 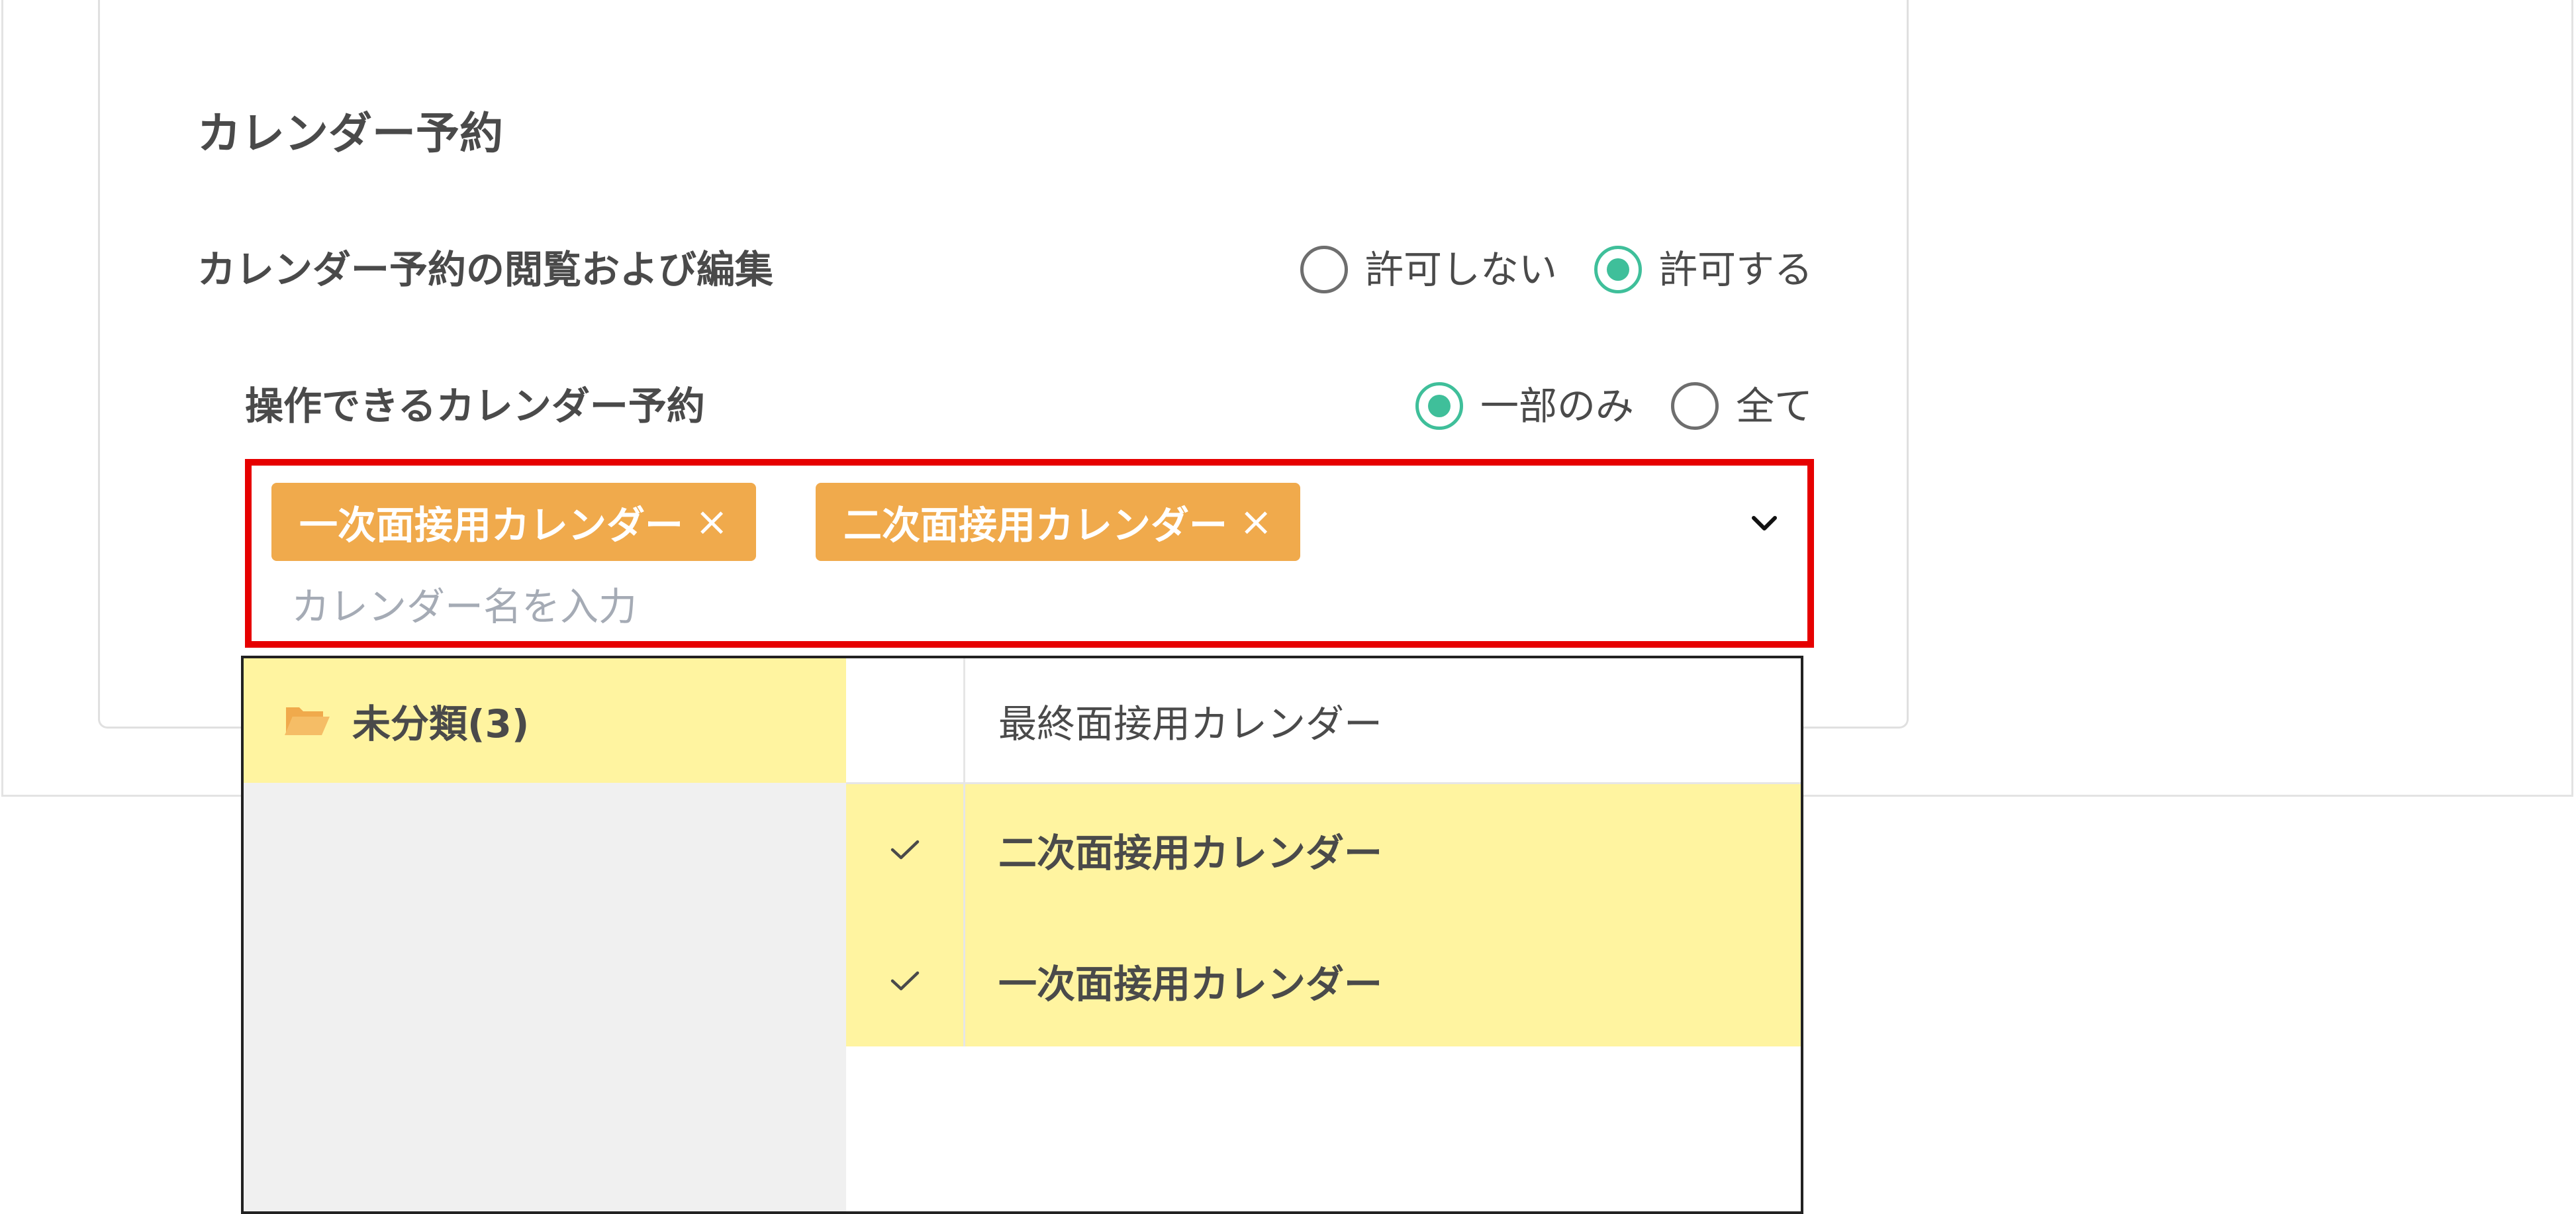 I want to click on section-title: カレンダー予約, so click(x=350, y=133).